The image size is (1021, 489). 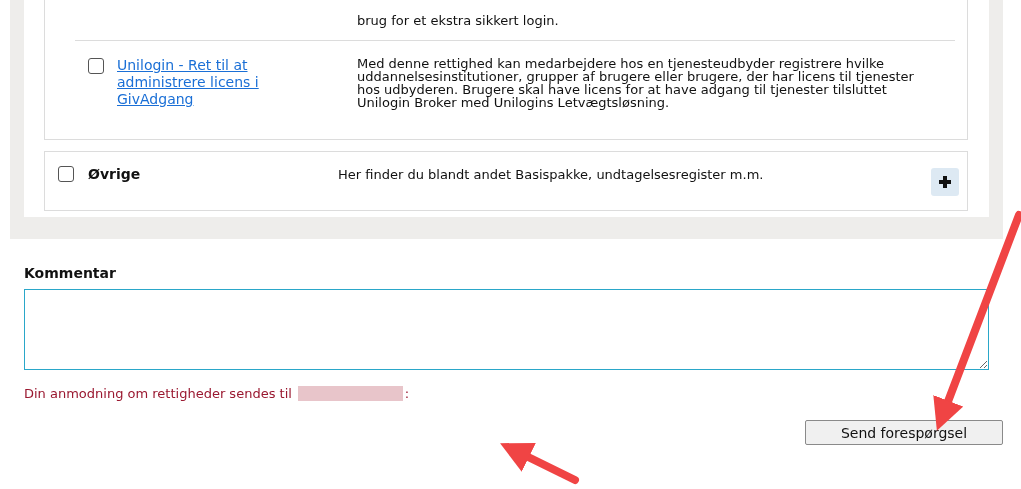 I want to click on permission-description: Med denne rettighed kan medarbejdere hos en tjenesteudbyder registrere hvilke uddannelsesinstitutioner, grupper af brugere eller brugere, der har licens til tjenester hos udbyderen. Brugere skal have licens for at have adgang til tjenester tilsluttet Unilogin Broker med Unilogins Letvægtsløsning., so click(x=636, y=83).